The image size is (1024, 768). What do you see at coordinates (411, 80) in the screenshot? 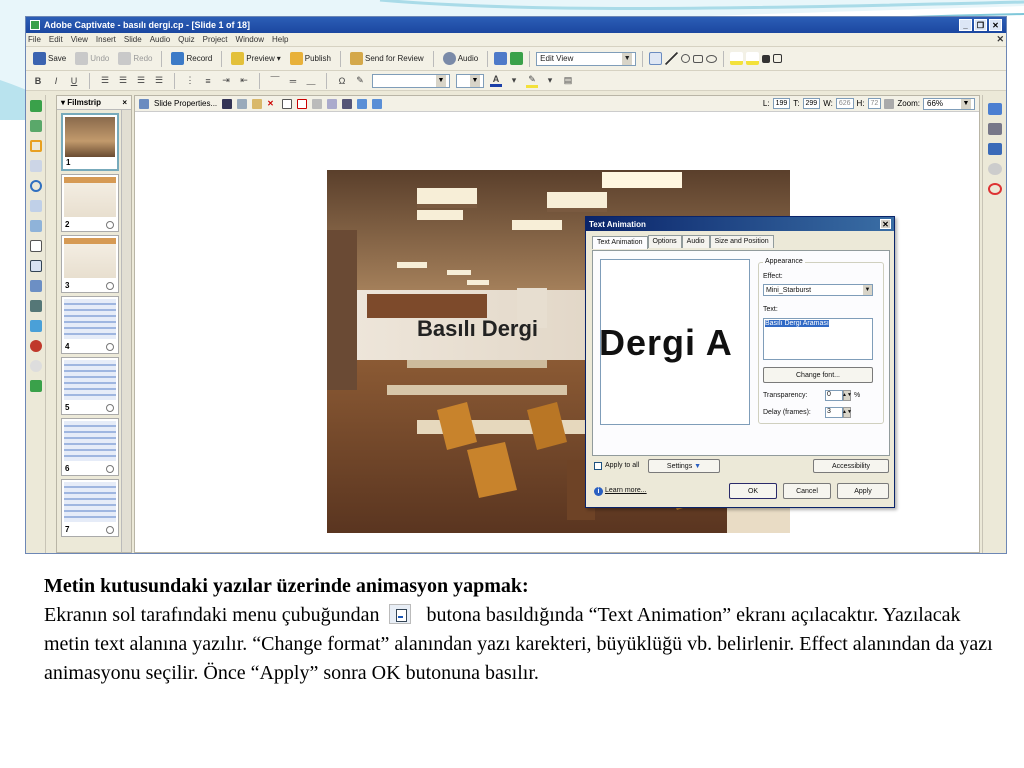
I see `font-select: ▼` at bounding box center [411, 80].